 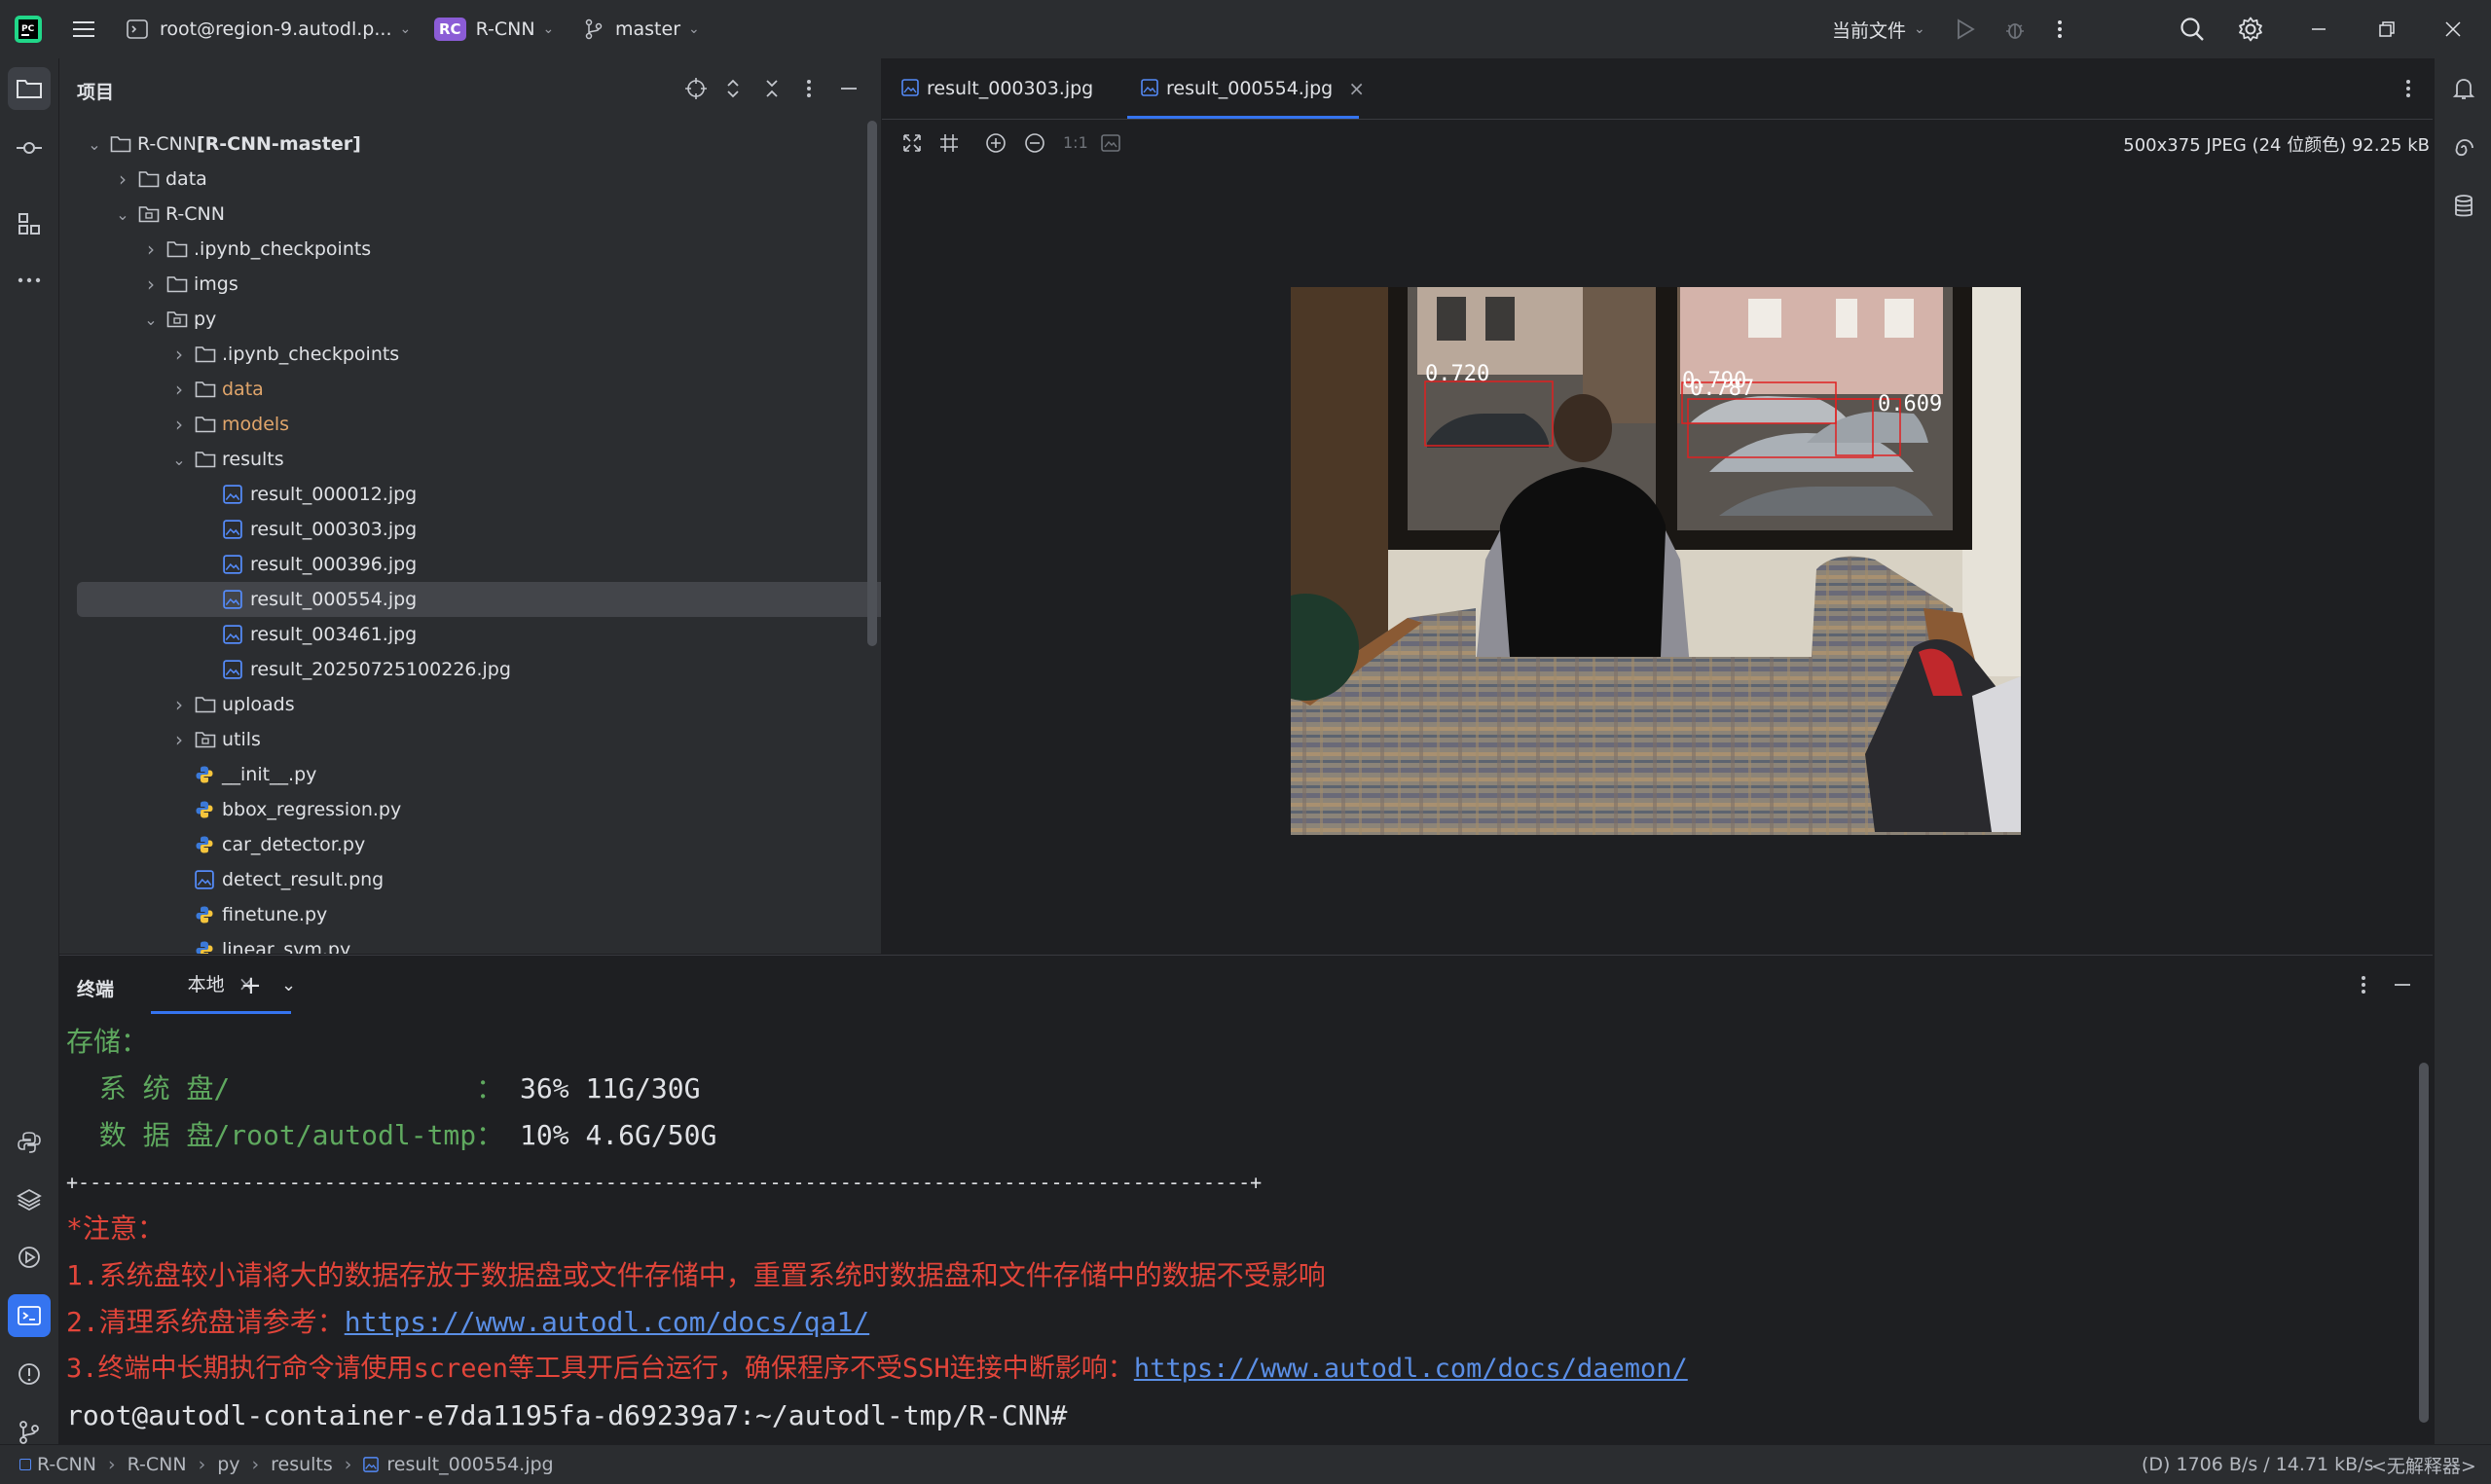 I want to click on terminal-line: 存储：, so click(x=107, y=1042).